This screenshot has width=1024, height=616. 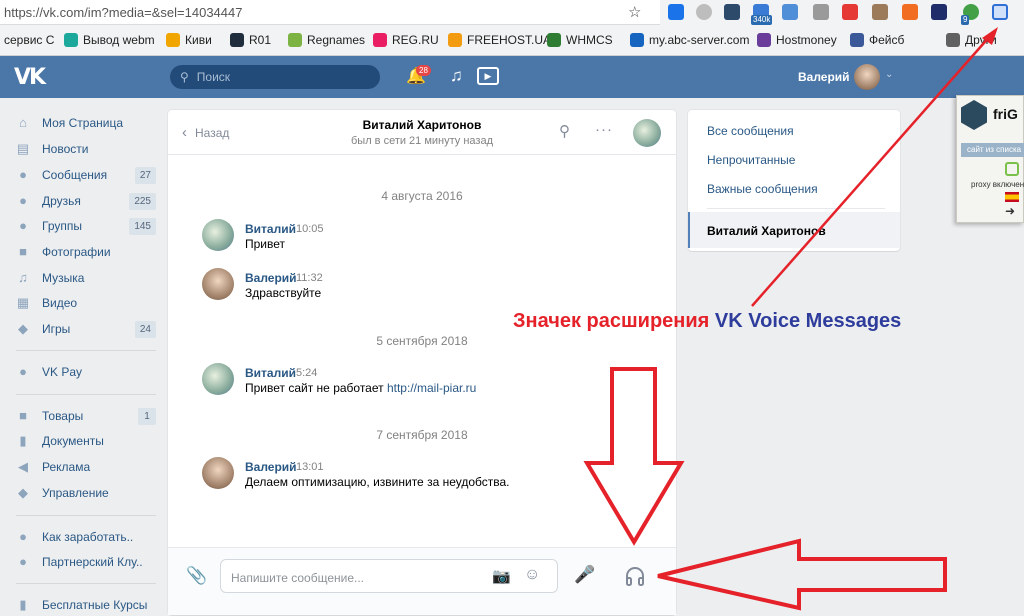 I want to click on bookmark-item: R01, so click(x=250, y=40).